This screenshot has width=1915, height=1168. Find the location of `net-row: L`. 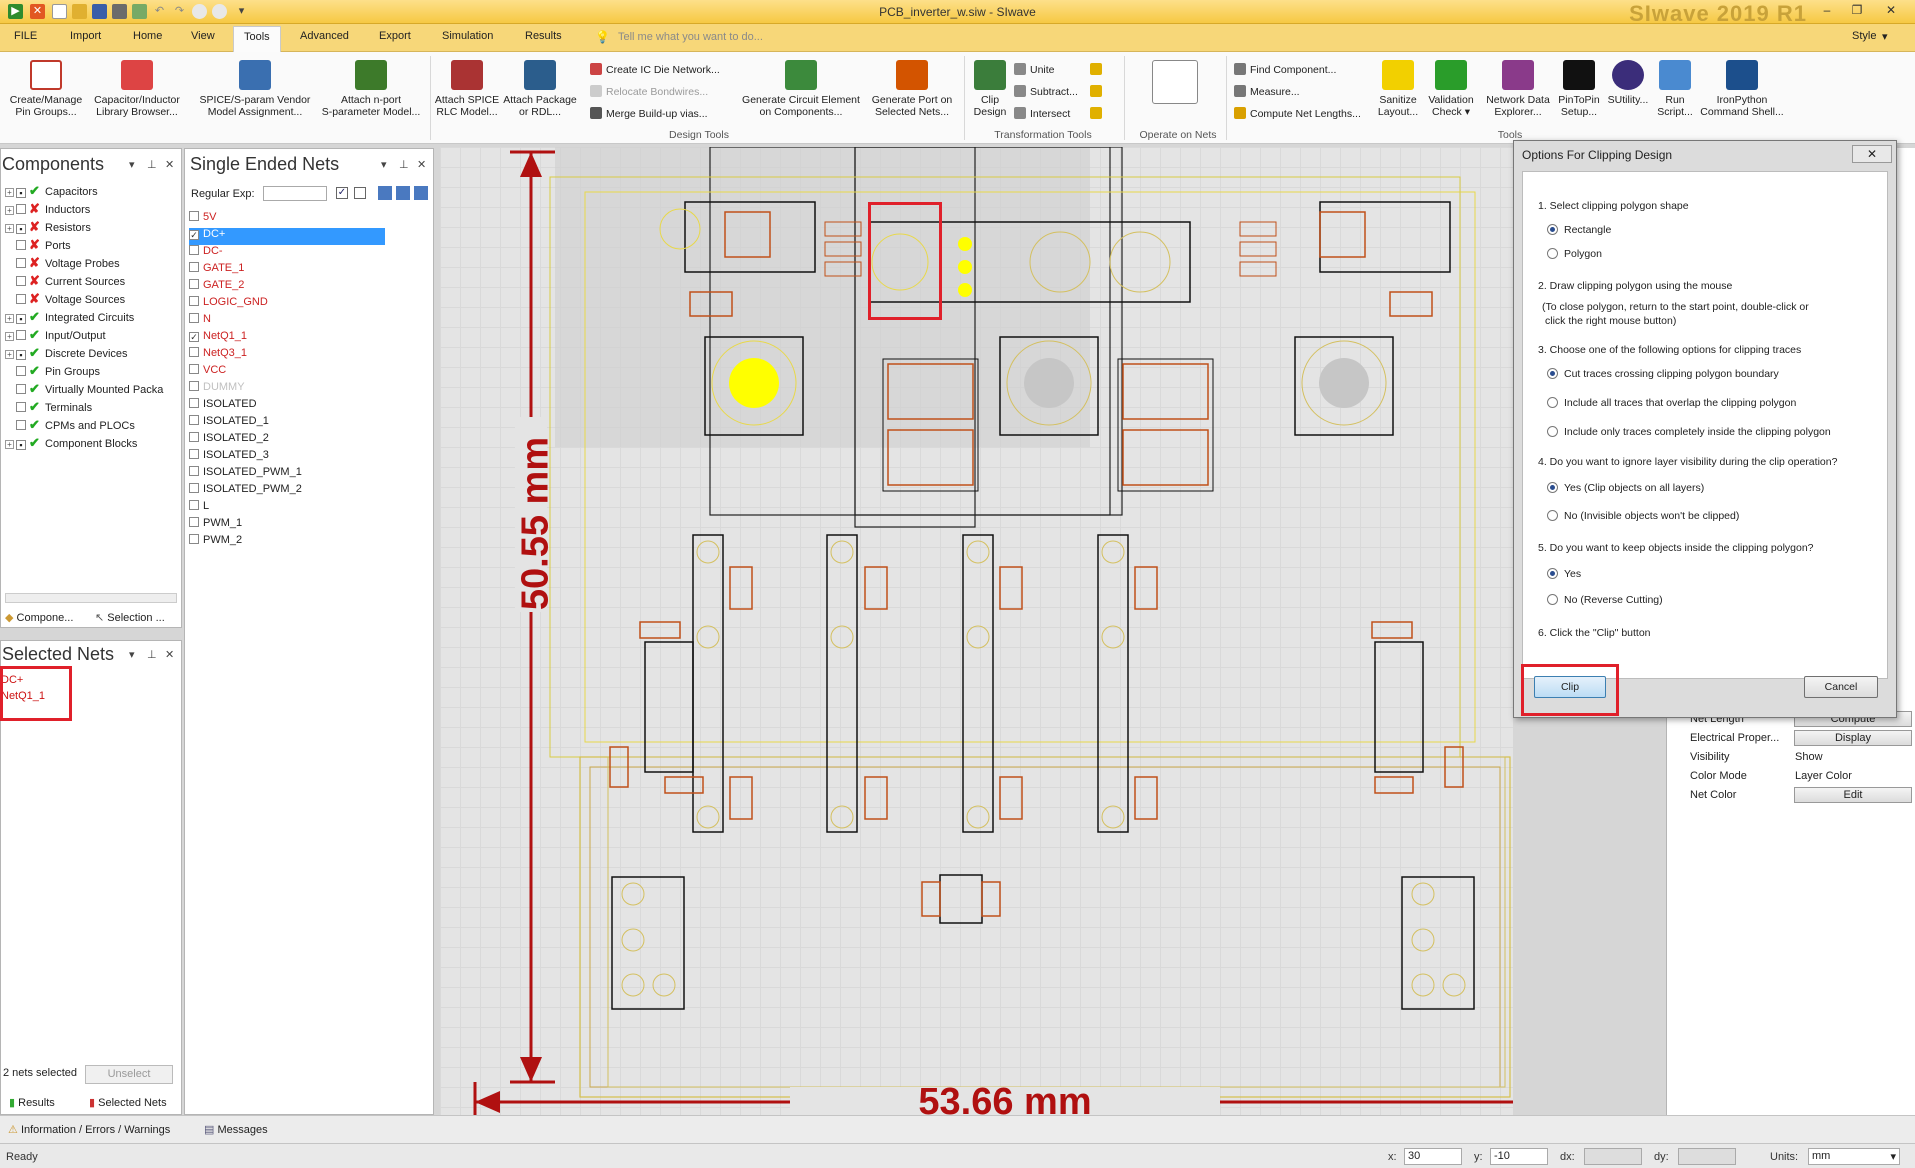

net-row: L is located at coordinates (287, 508).